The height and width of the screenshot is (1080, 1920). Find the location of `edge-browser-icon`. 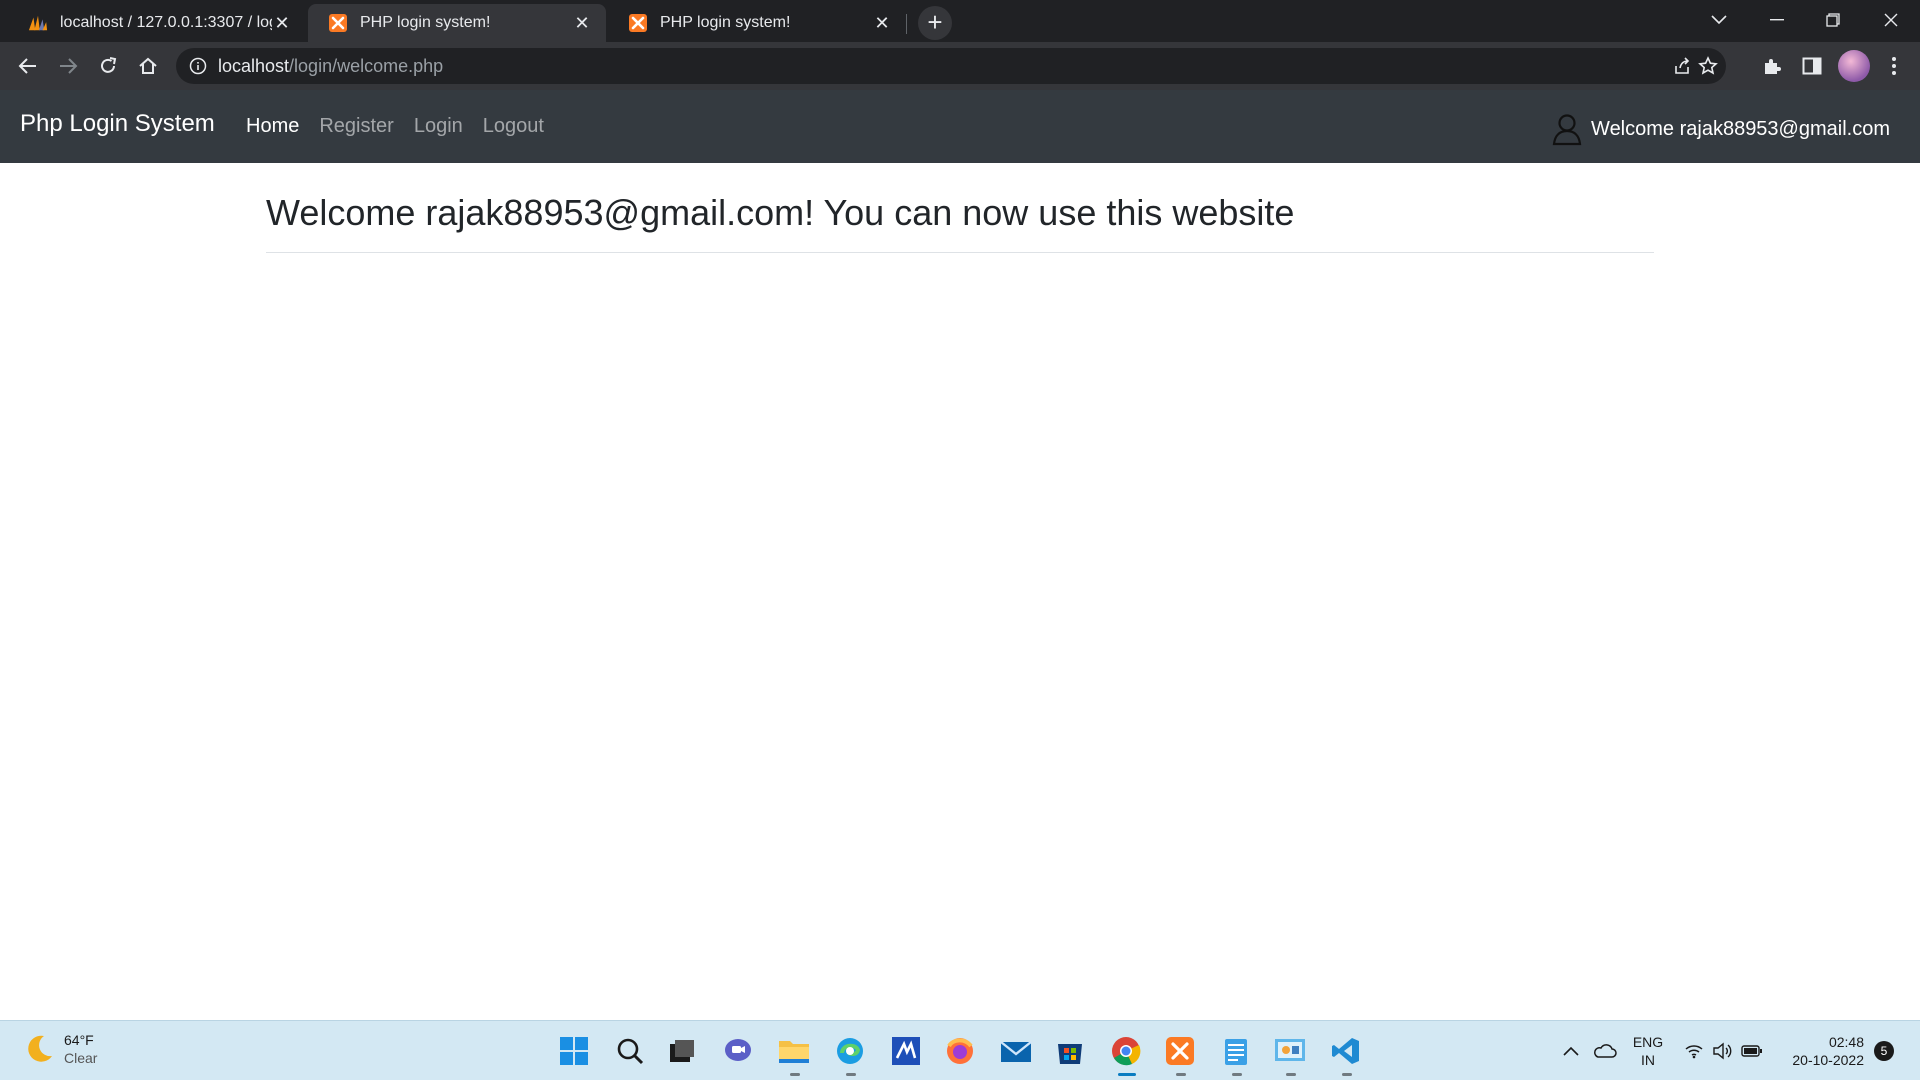

edge-browser-icon is located at coordinates (850, 1051).